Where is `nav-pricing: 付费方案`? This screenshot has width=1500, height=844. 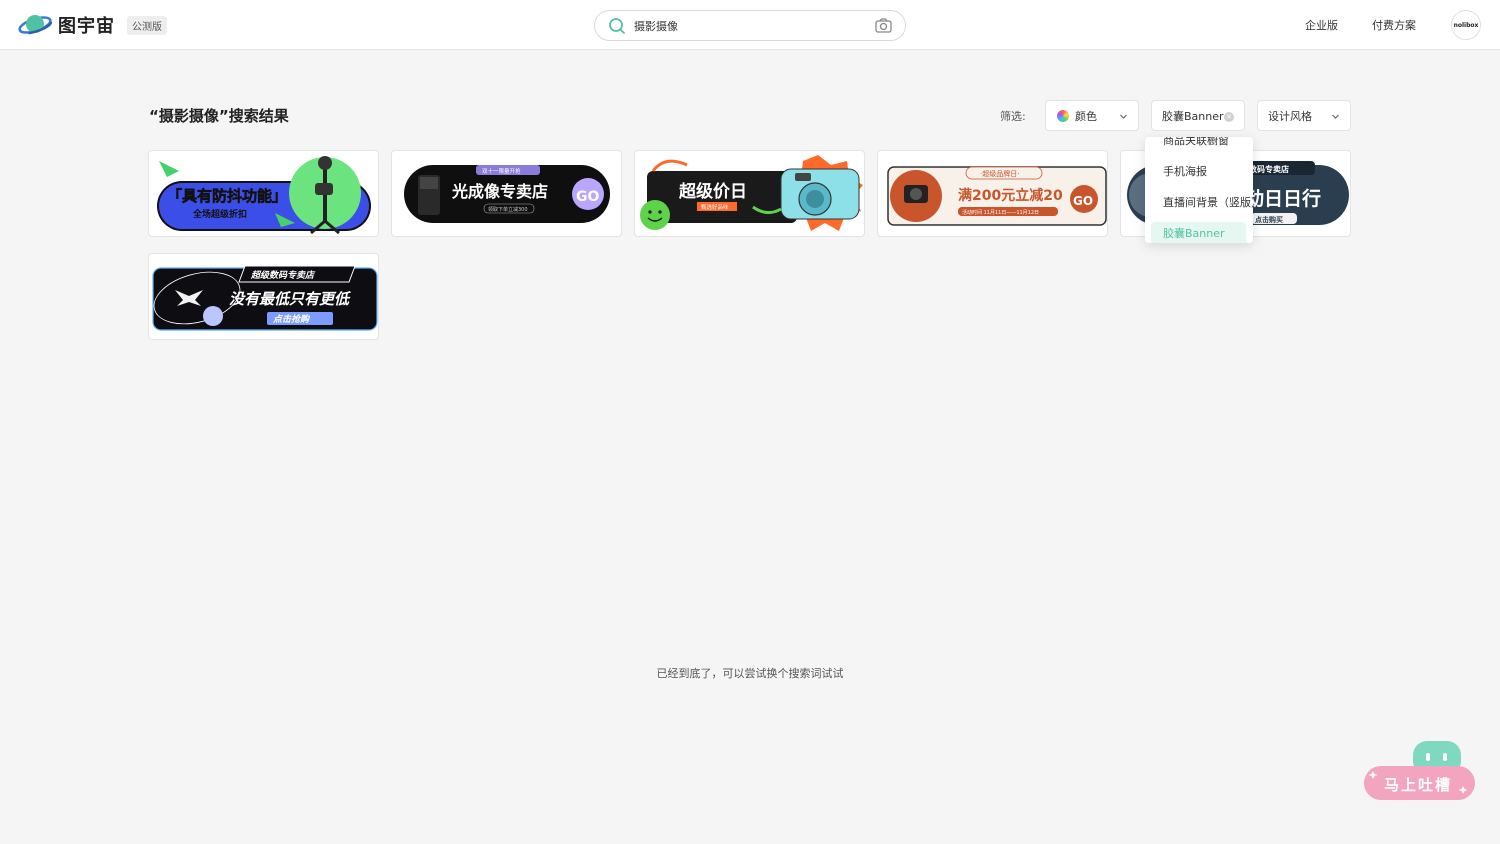
nav-pricing: 付费方案 is located at coordinates (1394, 25).